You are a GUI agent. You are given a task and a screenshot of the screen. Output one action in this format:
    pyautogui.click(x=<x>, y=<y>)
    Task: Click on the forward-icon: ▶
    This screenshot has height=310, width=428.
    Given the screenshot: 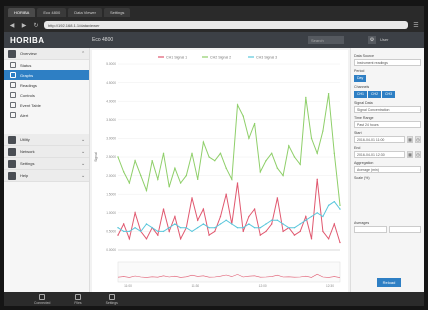 What is the action you would take?
    pyautogui.click(x=24, y=25)
    